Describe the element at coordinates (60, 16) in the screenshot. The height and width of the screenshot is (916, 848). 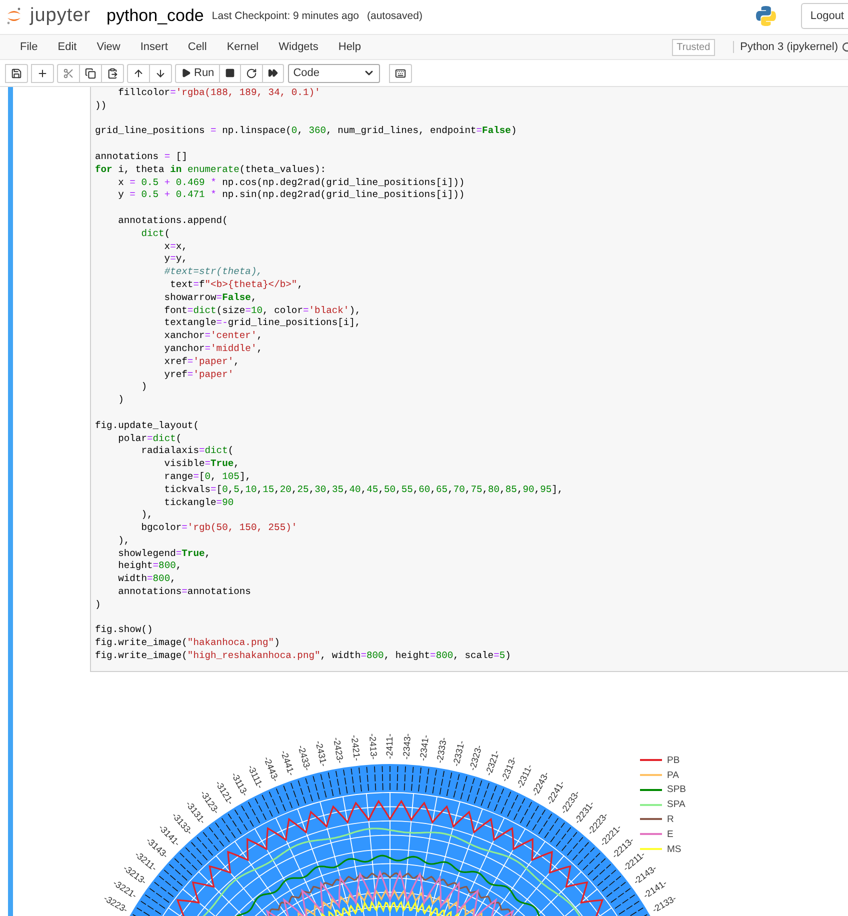
I see `jupyter-logo-text: jupyter` at that location.